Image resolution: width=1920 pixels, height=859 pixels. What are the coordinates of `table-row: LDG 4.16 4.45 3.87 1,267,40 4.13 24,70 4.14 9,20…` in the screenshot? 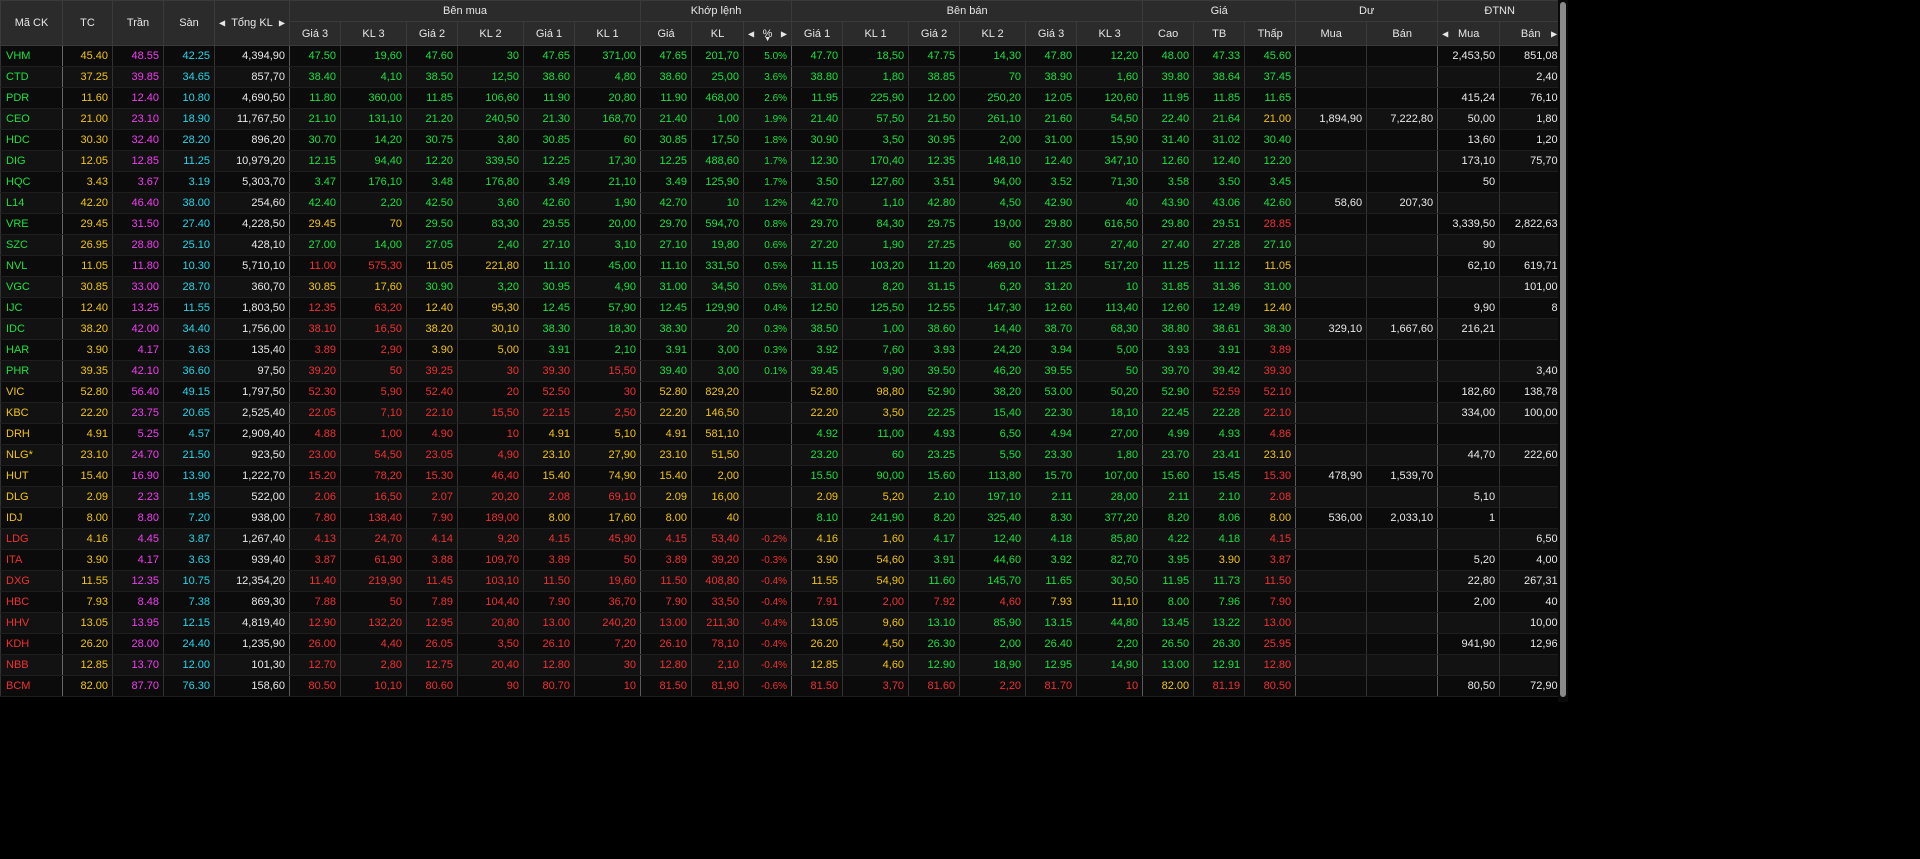 It's located at (781, 539).